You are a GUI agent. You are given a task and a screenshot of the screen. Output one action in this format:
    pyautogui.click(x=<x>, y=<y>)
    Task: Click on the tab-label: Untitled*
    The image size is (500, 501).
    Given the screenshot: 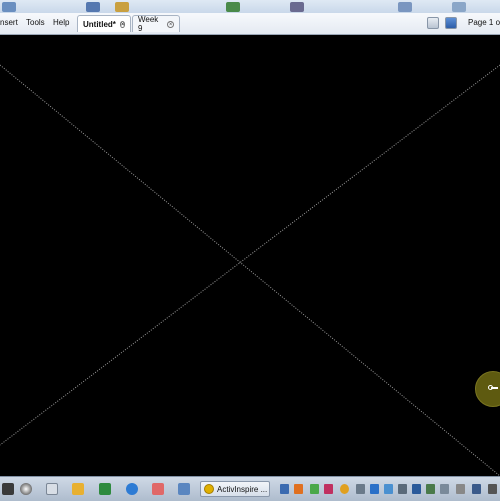 What is the action you would take?
    pyautogui.click(x=99, y=24)
    